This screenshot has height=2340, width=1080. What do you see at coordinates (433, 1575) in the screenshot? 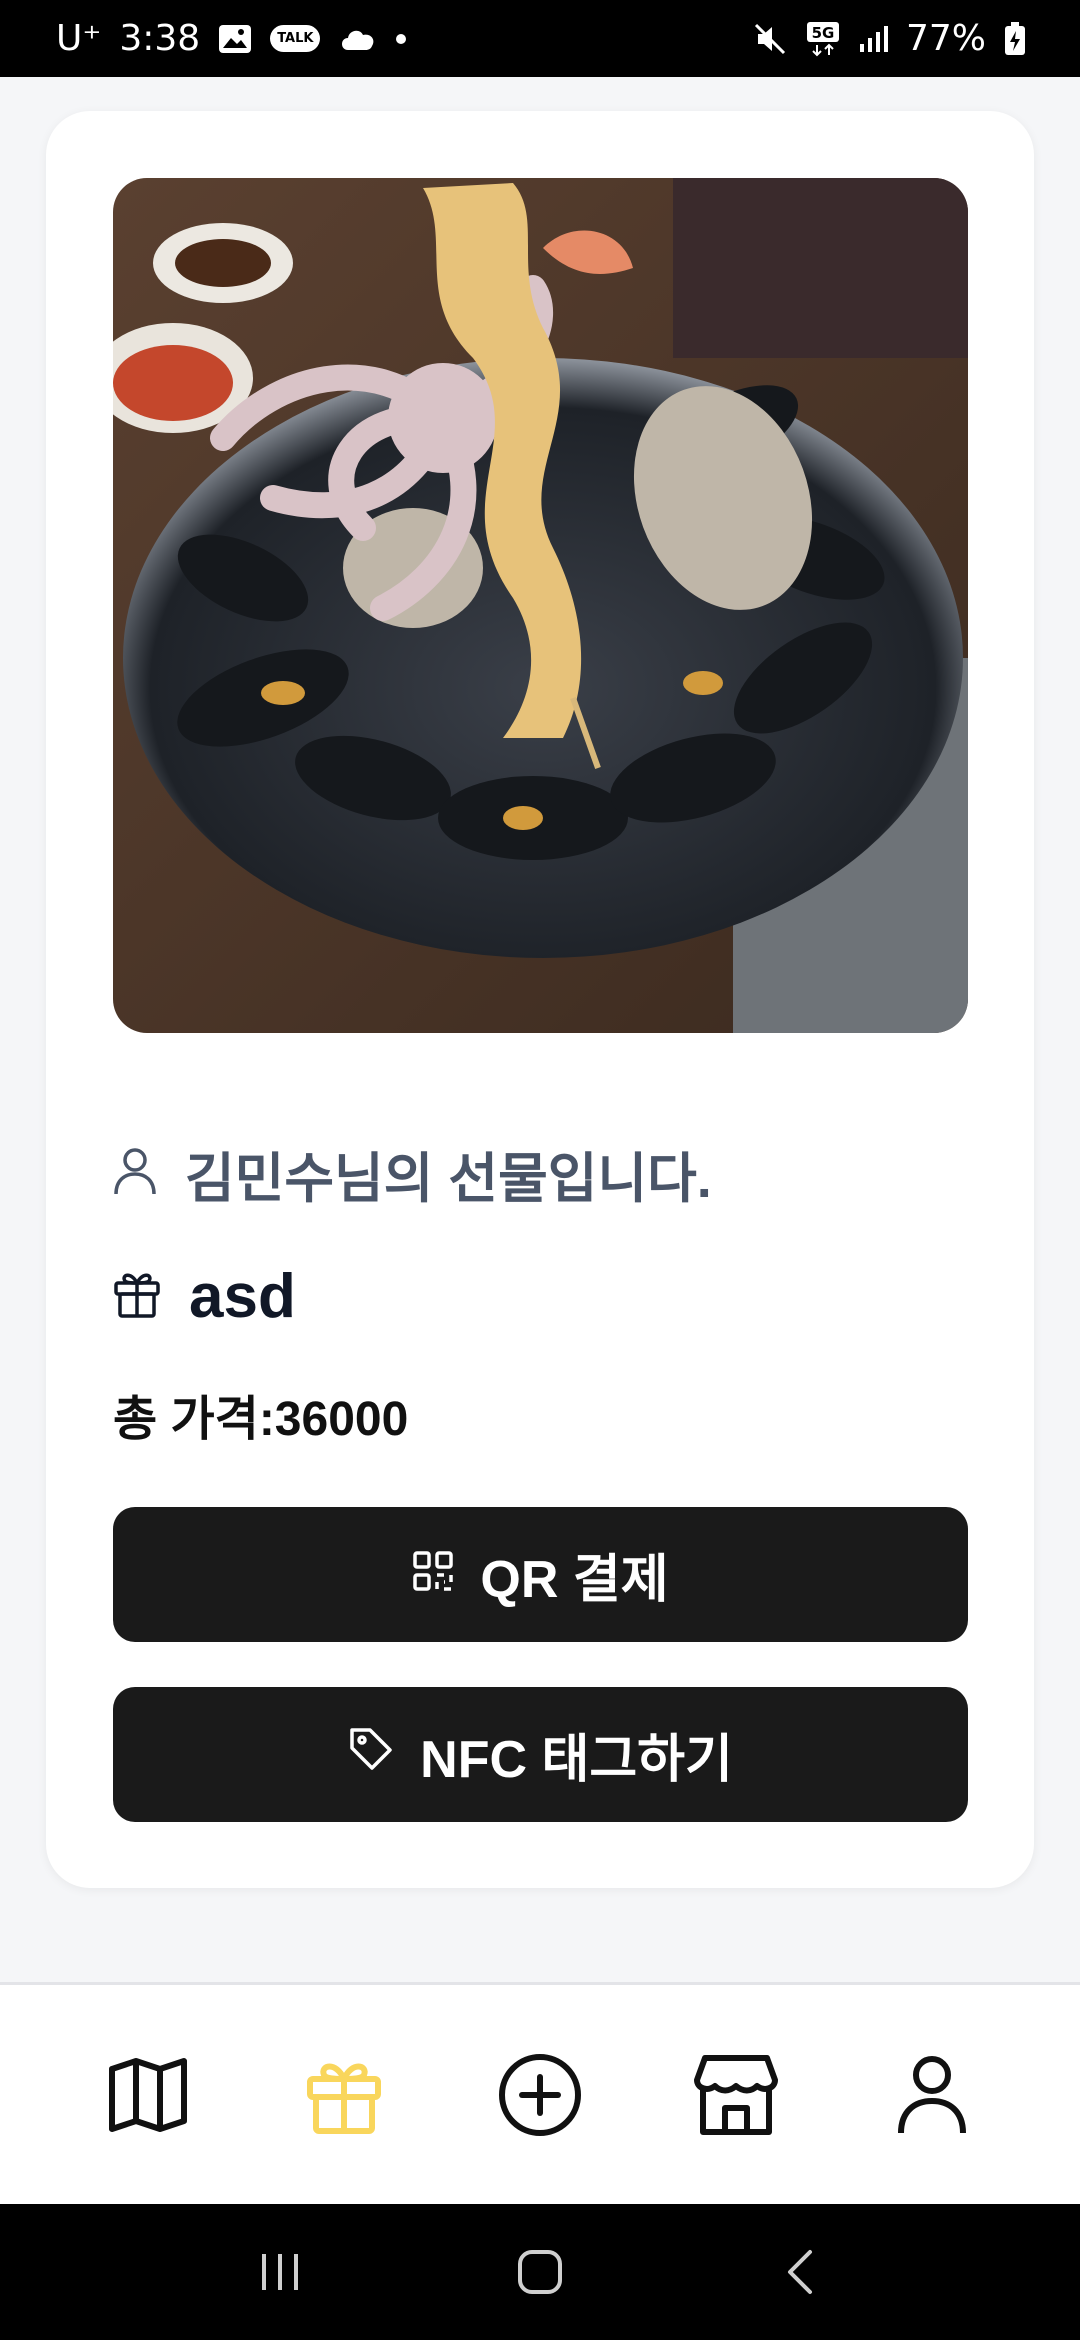
I see `qr-code-icon` at bounding box center [433, 1575].